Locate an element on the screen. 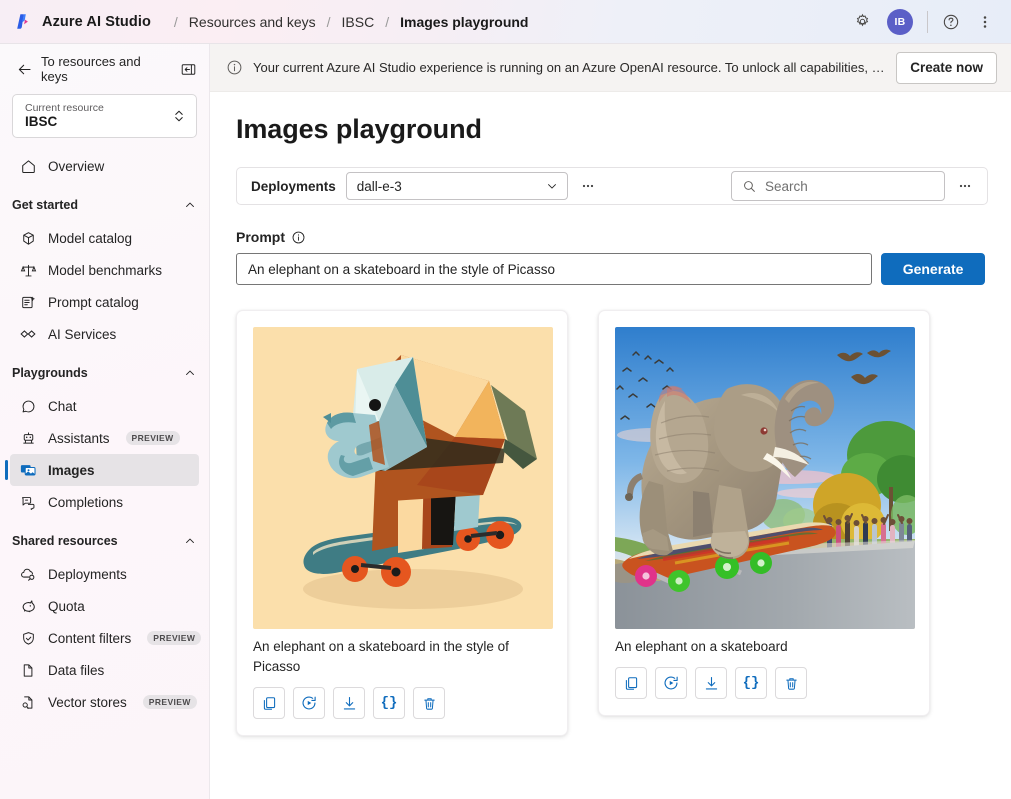 This screenshot has width=1011, height=799. sidebar-item-content-filters: Content filters PREVIEW is located at coordinates (106, 638).